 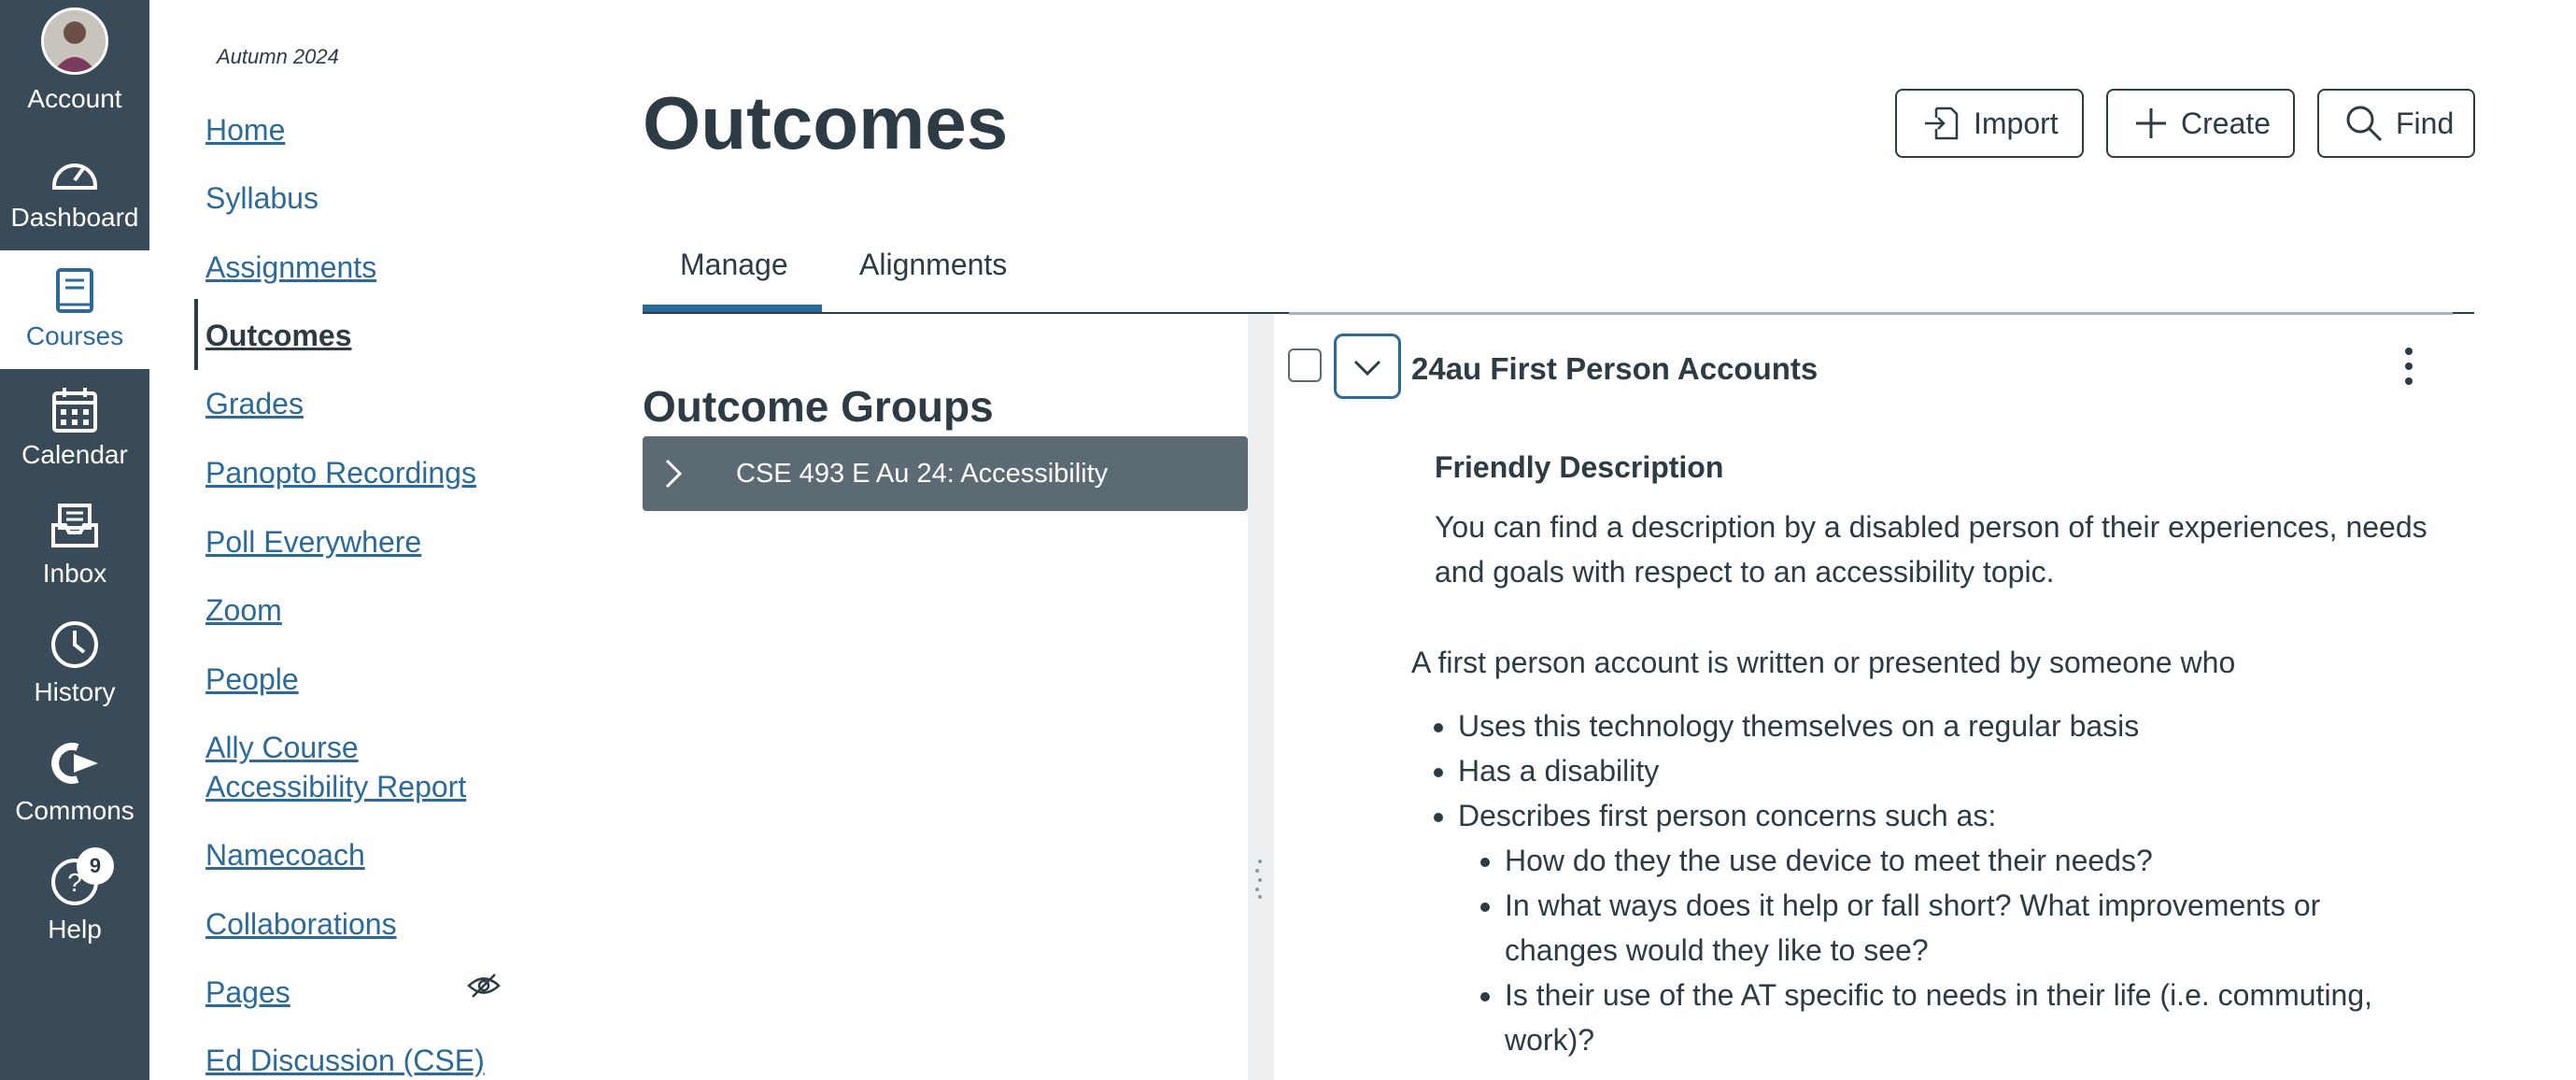 I want to click on search-icon, so click(x=2365, y=124).